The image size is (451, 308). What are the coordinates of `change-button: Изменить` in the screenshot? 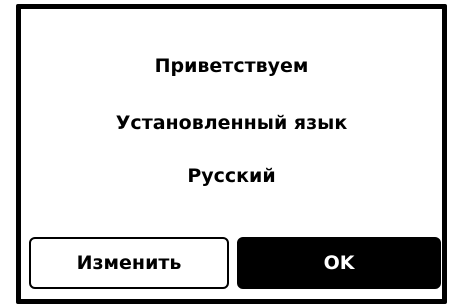 It's located at (129, 263).